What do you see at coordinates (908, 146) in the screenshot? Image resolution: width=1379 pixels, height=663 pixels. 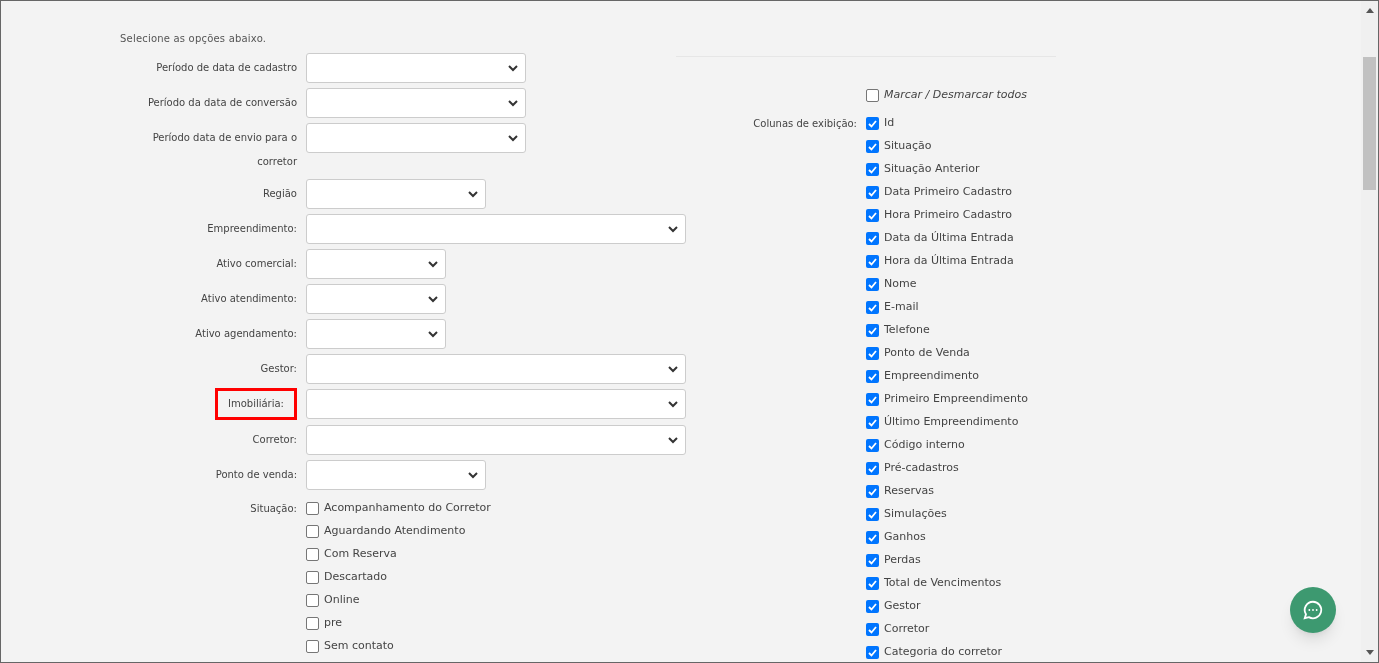 I see `checkbox-label: Situação` at bounding box center [908, 146].